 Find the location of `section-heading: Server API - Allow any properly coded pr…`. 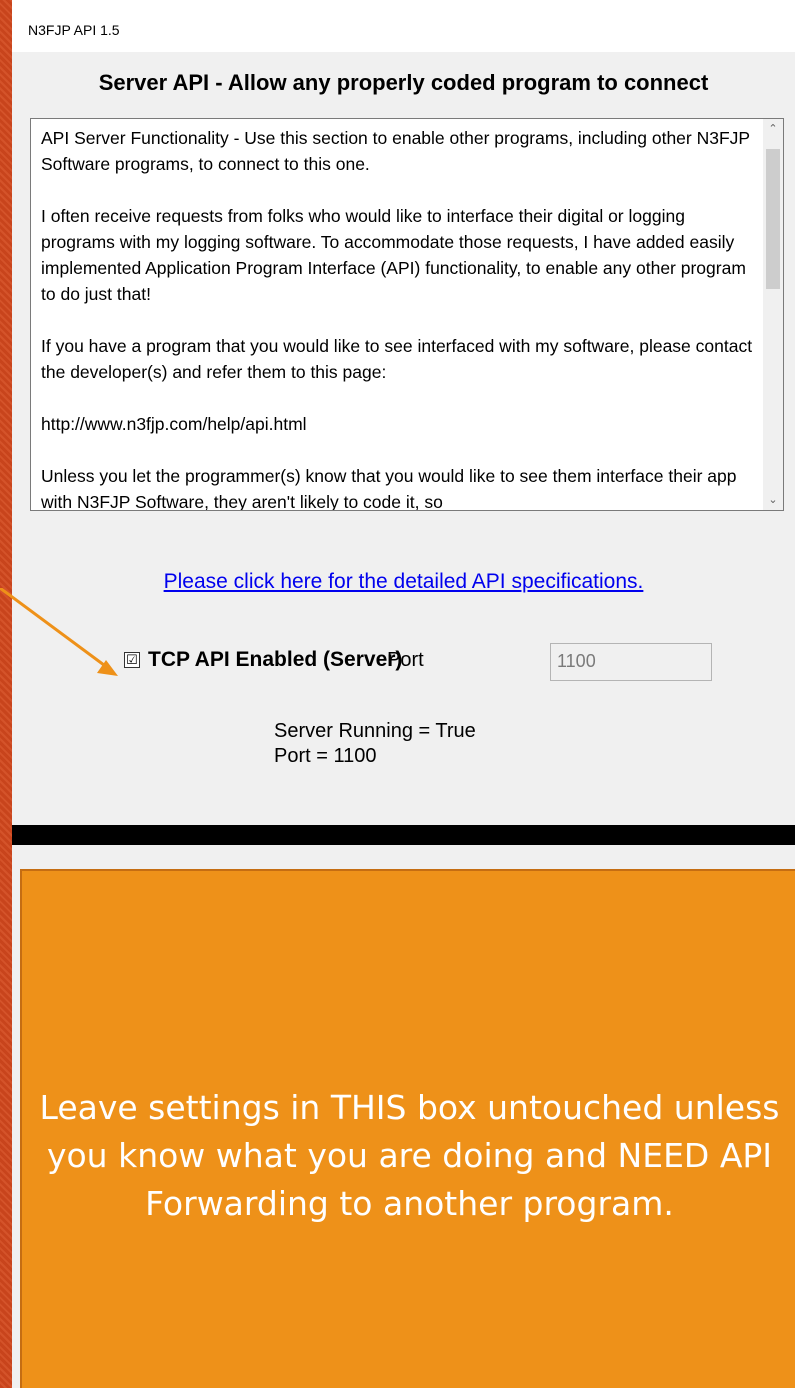

section-heading: Server API - Allow any properly coded pr… is located at coordinates (403, 82).